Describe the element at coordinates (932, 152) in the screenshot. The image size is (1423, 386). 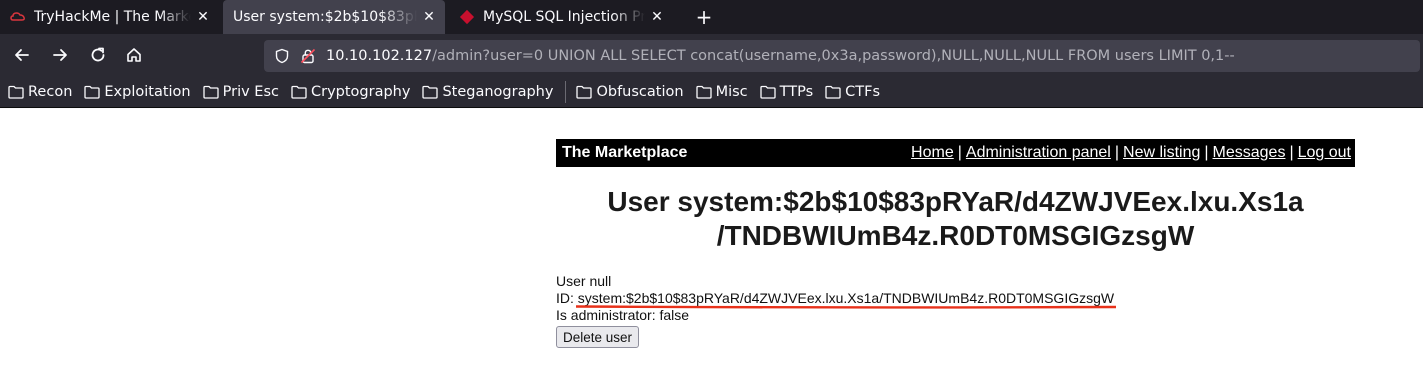
I see `nav-link-home: Home` at that location.